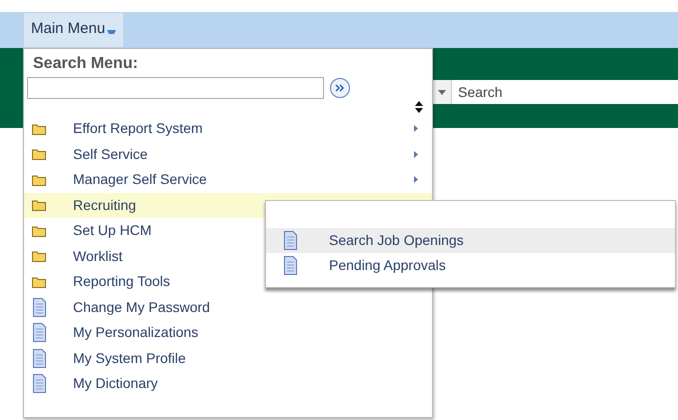  Describe the element at coordinates (470, 265) in the screenshot. I see `submenu-item: Pending Approvals` at that location.